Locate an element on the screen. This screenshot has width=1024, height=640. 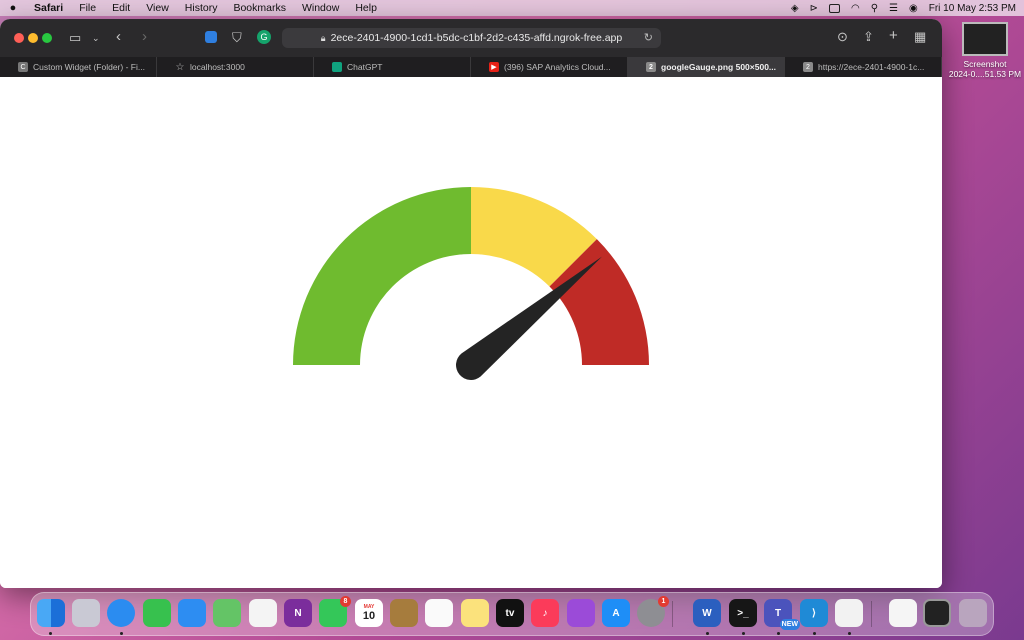
onenote-icon: N is located at coordinates (298, 613).